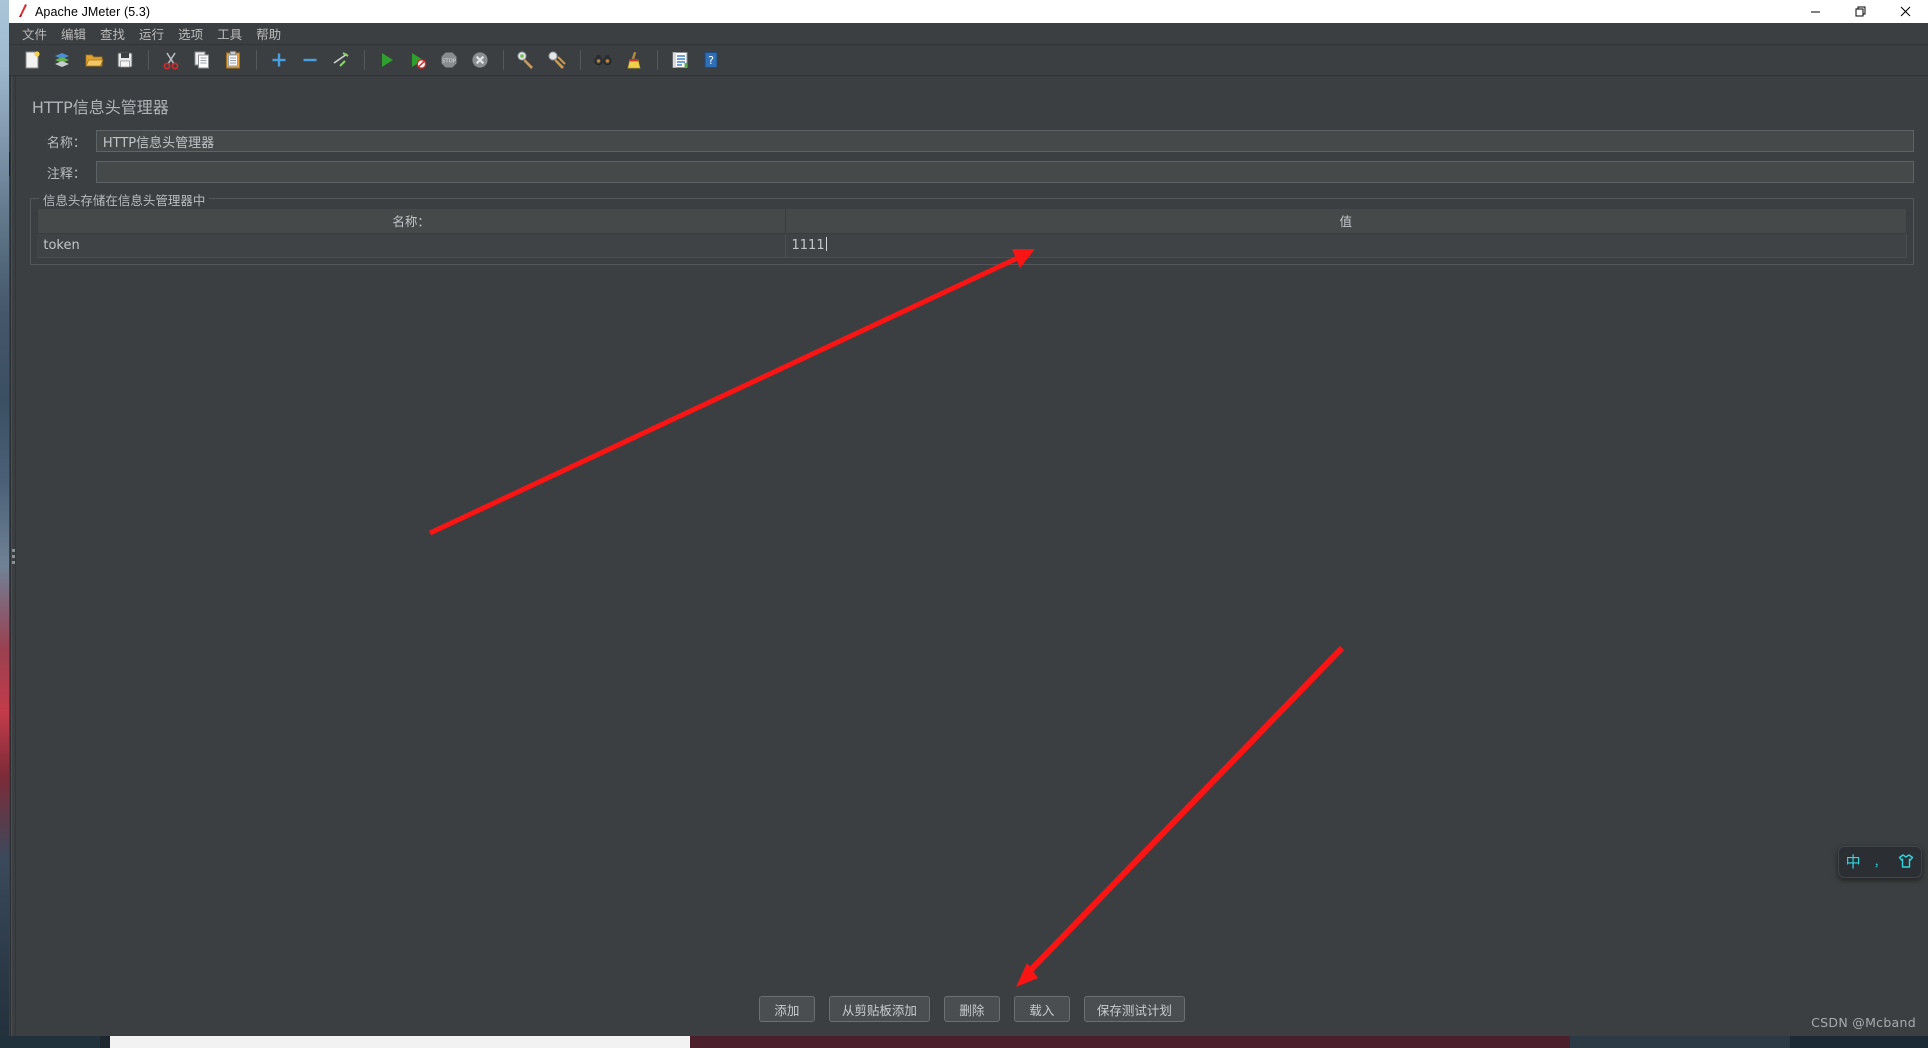 The height and width of the screenshot is (1048, 1928). I want to click on title-bar: Apache JMeter (5.3), so click(968, 11).